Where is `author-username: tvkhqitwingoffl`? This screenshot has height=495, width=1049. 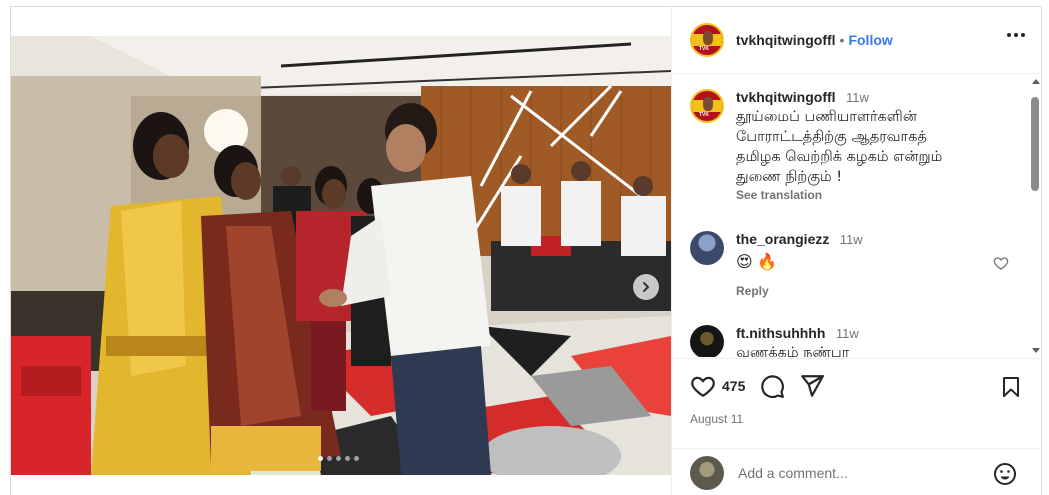
author-username: tvkhqitwingoffl is located at coordinates (786, 40).